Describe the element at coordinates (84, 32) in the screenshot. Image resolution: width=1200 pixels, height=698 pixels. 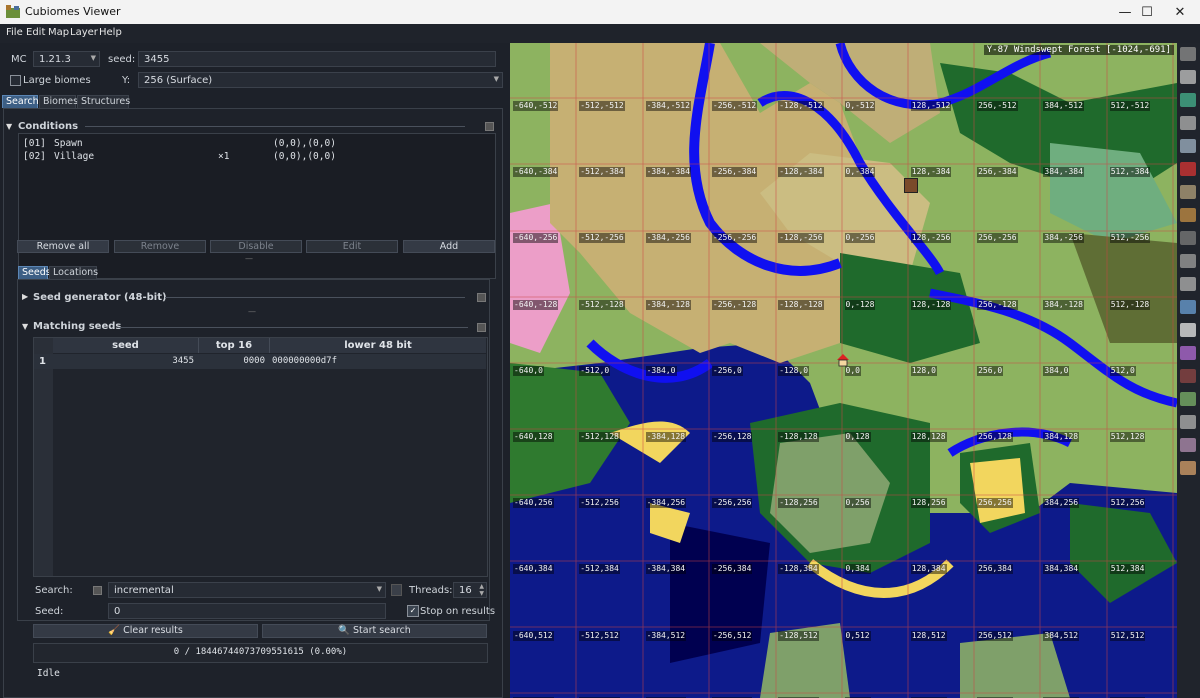
I see `menu-layer: Layer` at that location.